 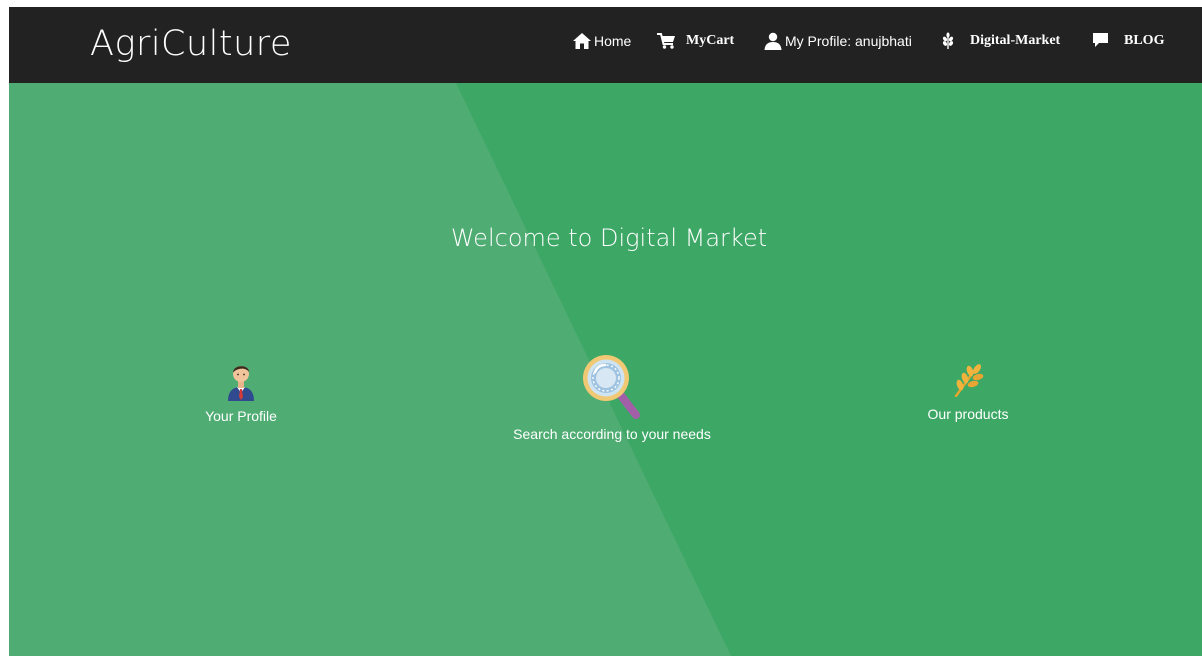 I want to click on grain-icon, so click(x=948, y=41).